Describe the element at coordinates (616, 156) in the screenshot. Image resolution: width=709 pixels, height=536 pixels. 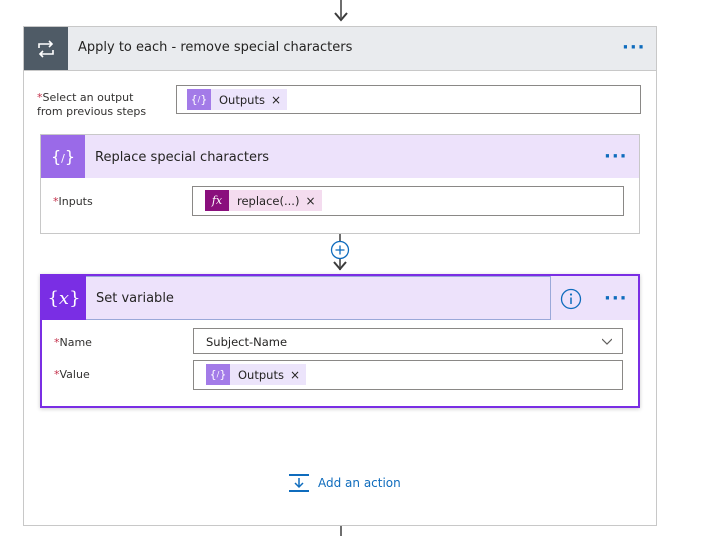
I see `replace-card-more-button: ···` at that location.